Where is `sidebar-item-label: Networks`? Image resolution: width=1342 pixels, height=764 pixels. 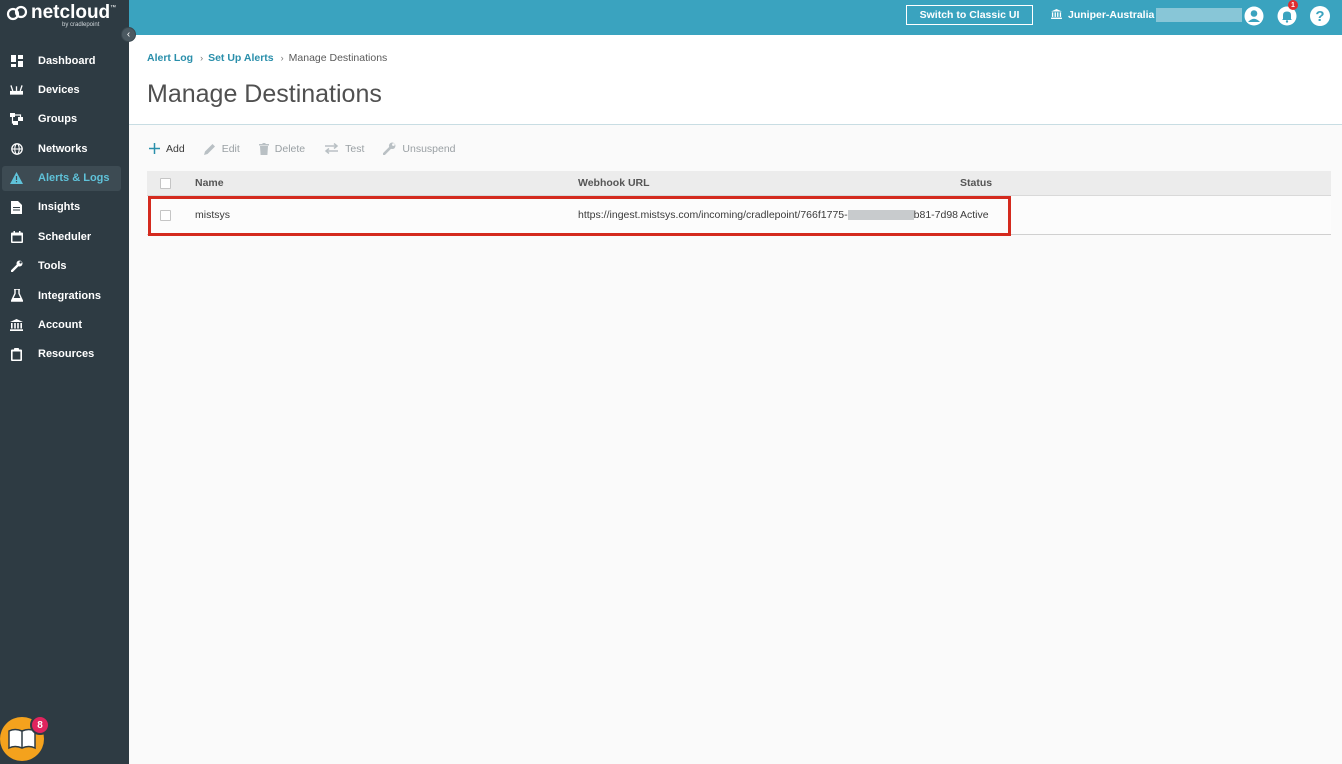 sidebar-item-label: Networks is located at coordinates (63, 148).